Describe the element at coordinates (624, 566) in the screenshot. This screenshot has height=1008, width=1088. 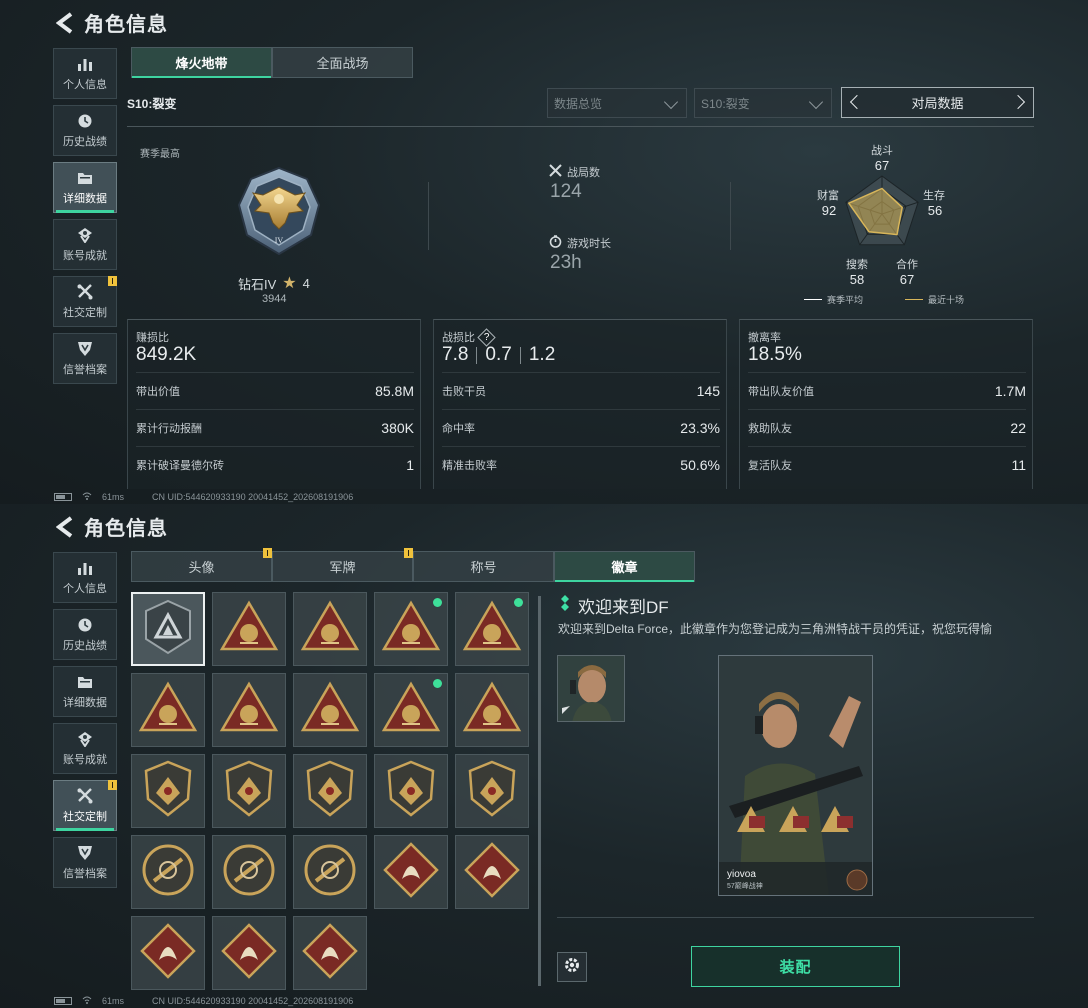
I see `tab-badge: 徽章` at that location.